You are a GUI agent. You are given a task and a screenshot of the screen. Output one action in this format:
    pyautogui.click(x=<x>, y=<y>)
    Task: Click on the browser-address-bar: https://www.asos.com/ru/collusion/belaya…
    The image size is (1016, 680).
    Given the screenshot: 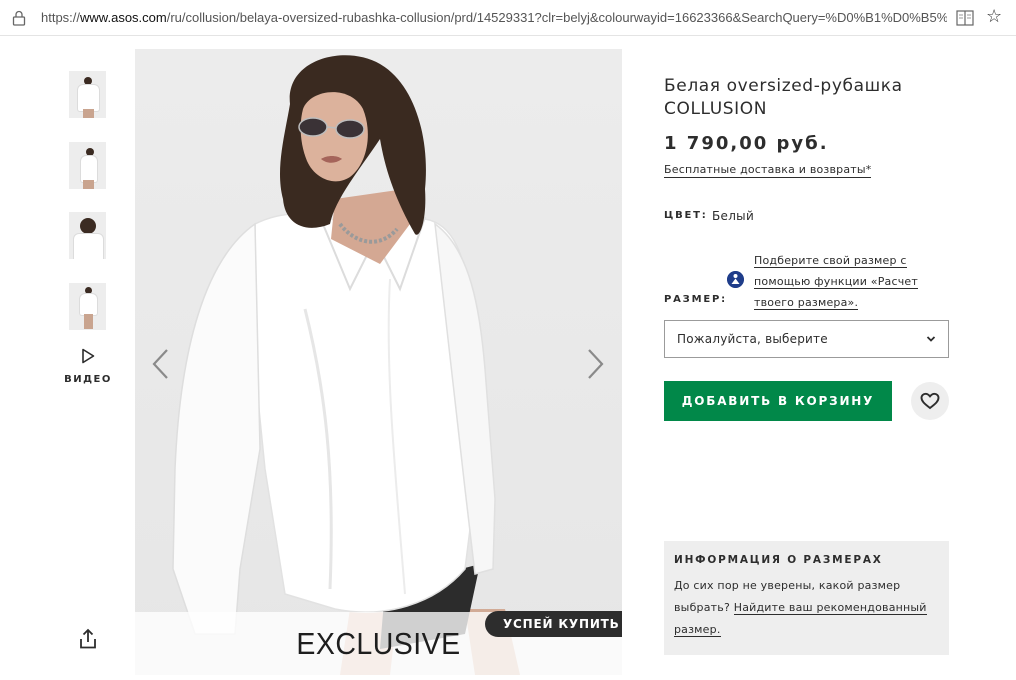 What is the action you would take?
    pyautogui.click(x=508, y=18)
    